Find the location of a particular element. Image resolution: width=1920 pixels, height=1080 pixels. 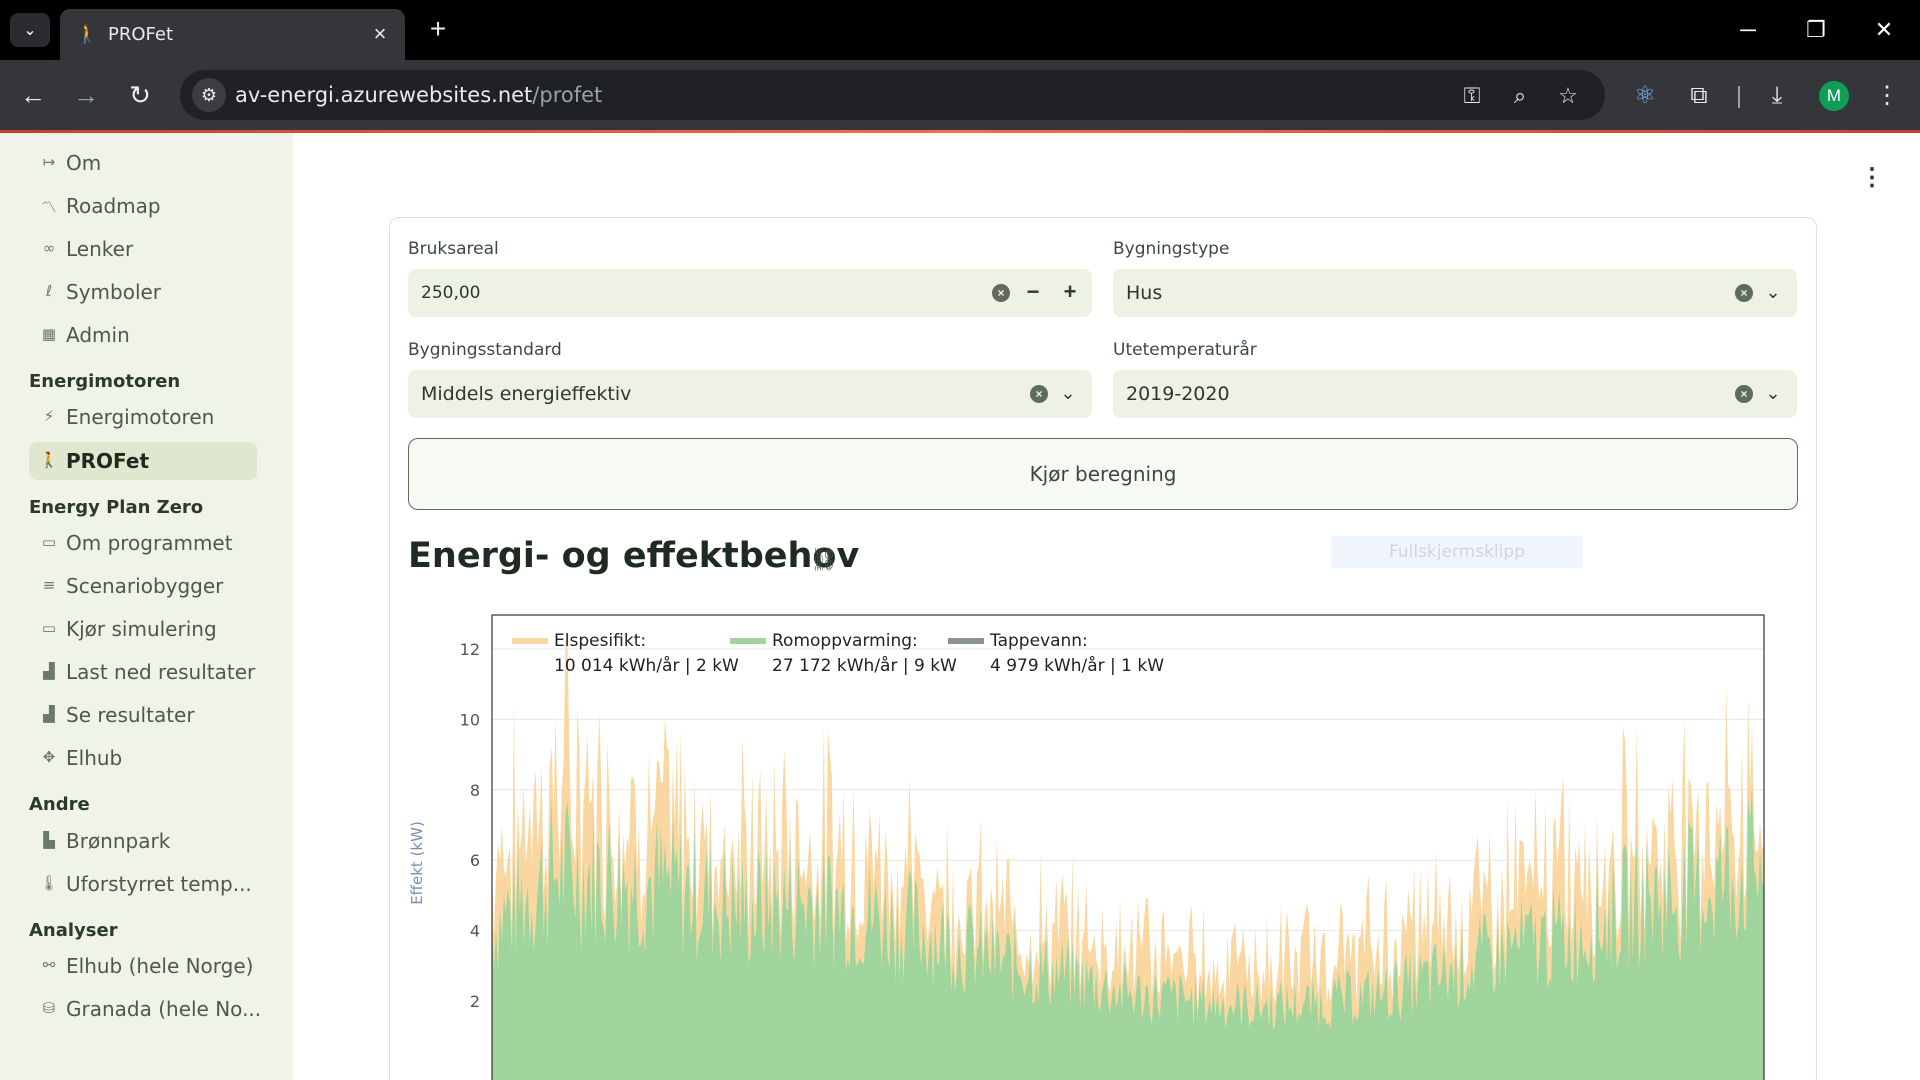

tab-search-chevron-icon: ⌄ is located at coordinates (30, 30).